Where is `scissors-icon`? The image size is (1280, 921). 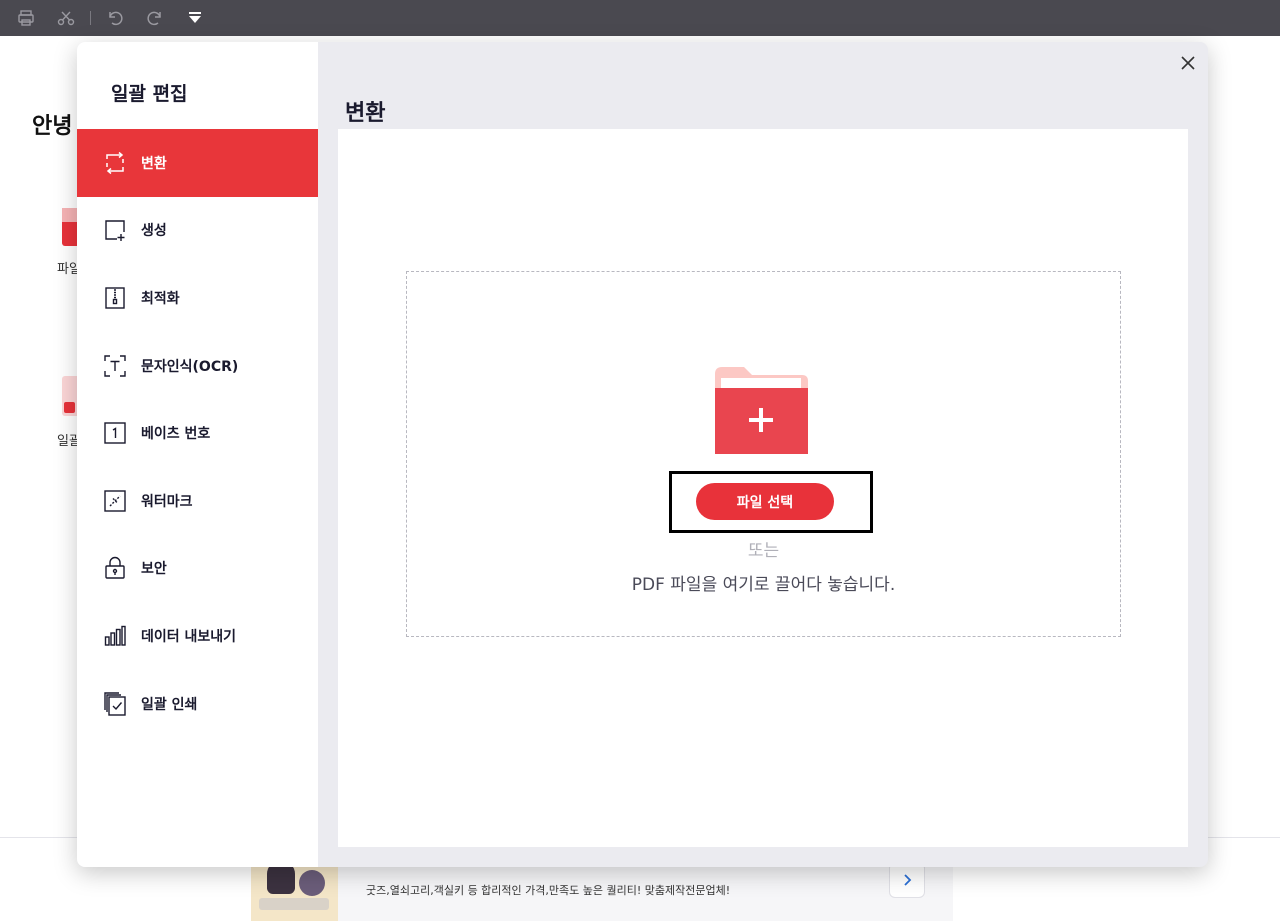 scissors-icon is located at coordinates (66, 18).